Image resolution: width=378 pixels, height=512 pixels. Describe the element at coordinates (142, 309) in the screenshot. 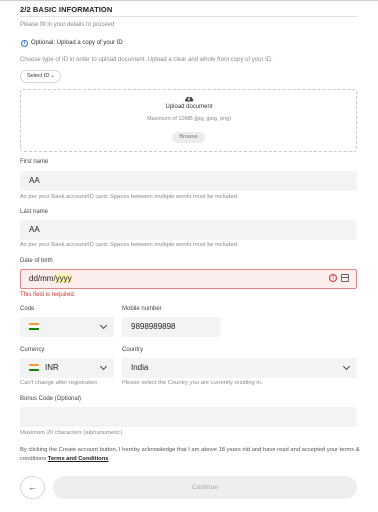

I see `mobile-label: Mobile number` at that location.